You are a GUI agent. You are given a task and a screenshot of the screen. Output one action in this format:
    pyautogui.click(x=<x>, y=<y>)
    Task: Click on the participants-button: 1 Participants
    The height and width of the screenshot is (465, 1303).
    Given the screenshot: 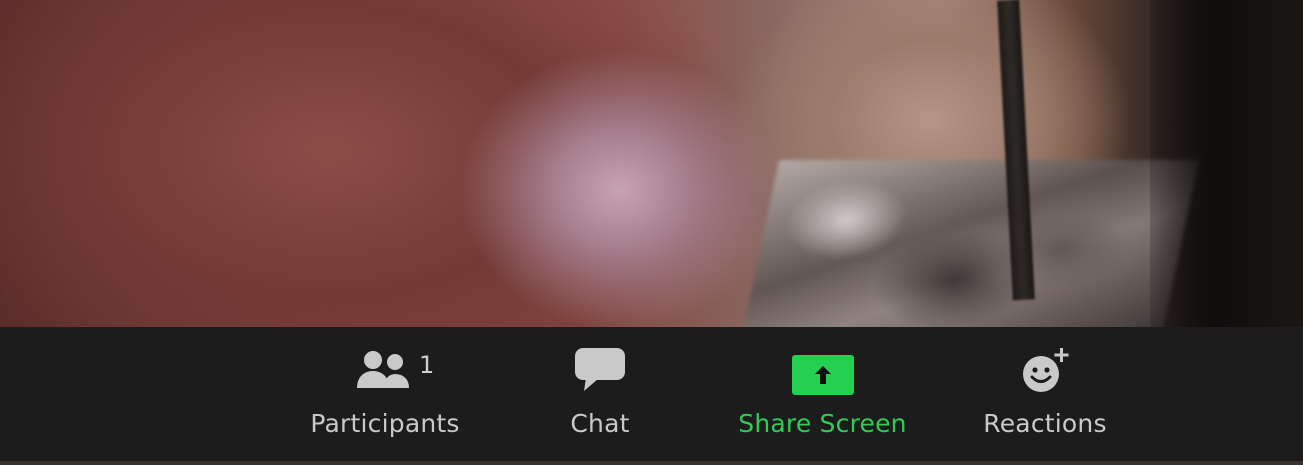 What is the action you would take?
    pyautogui.click(x=385, y=395)
    